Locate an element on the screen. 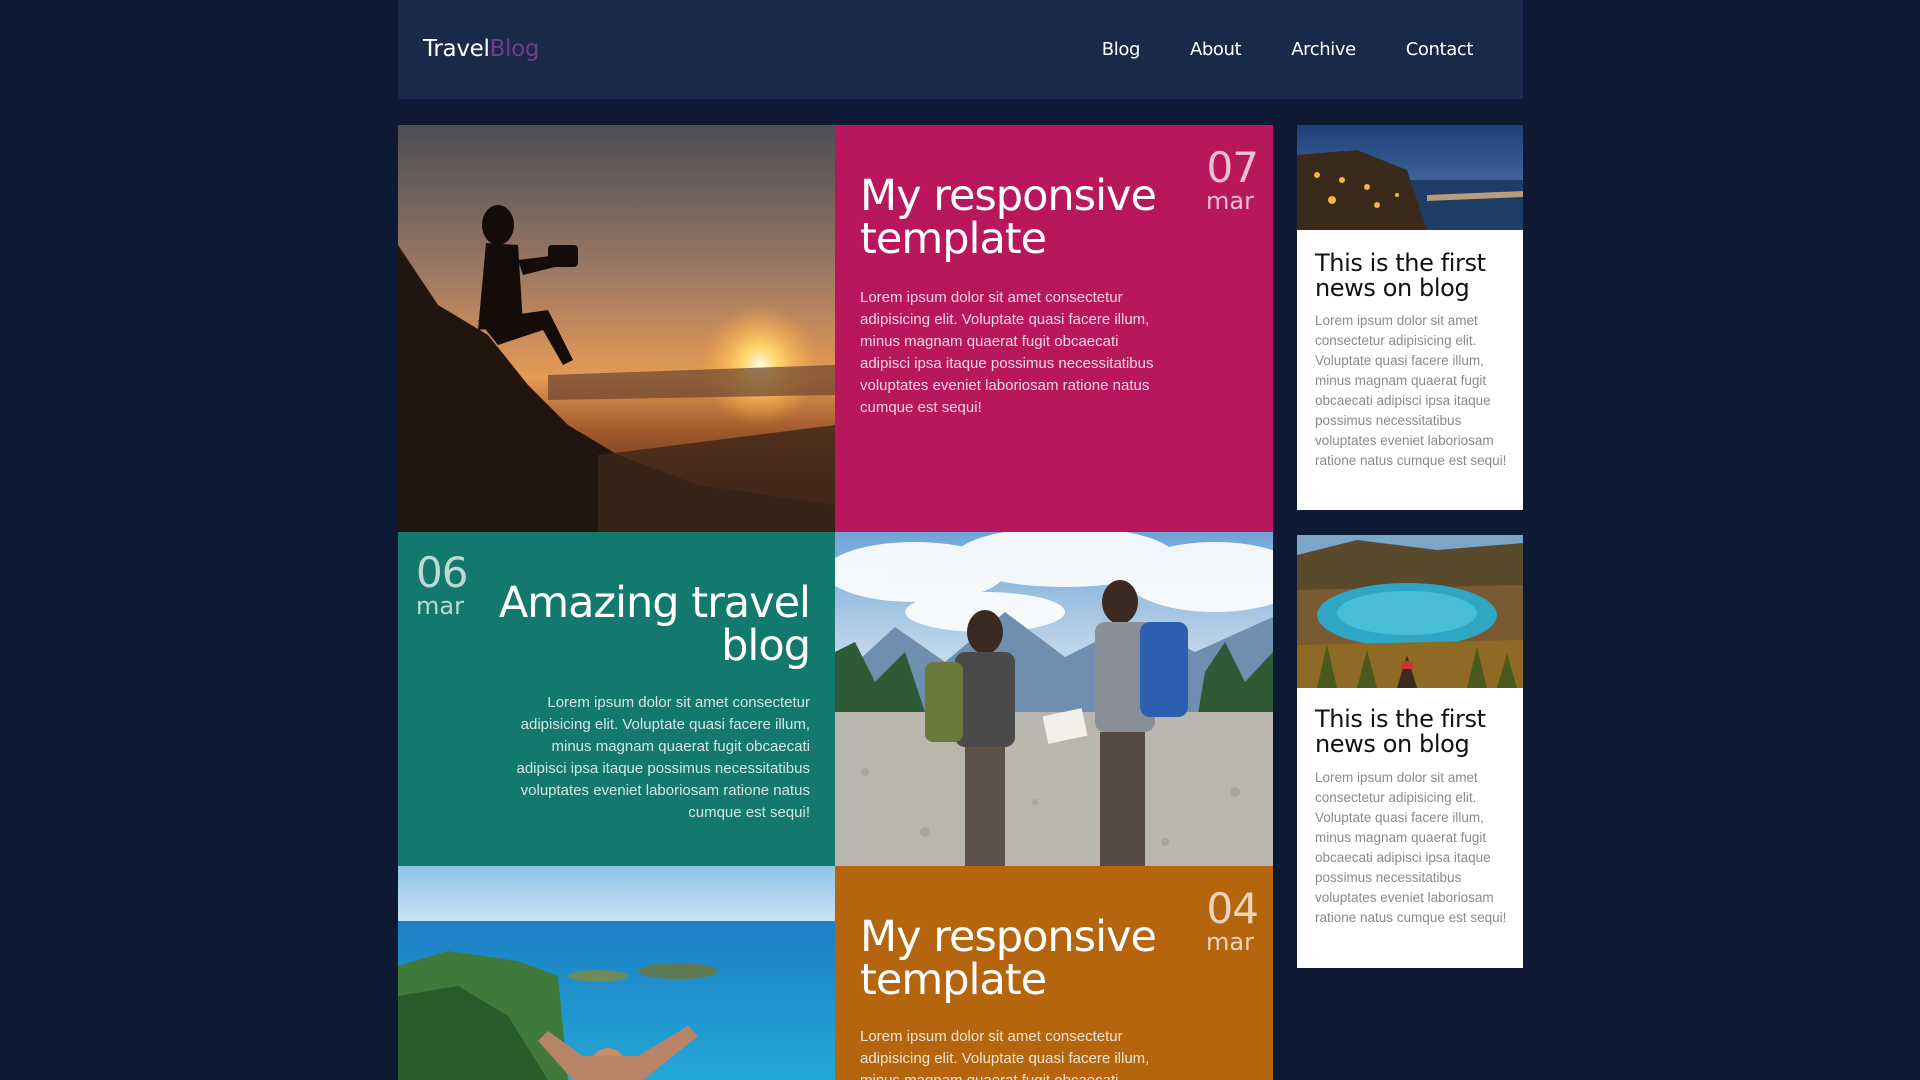  lake-illustration is located at coordinates (1410, 611).